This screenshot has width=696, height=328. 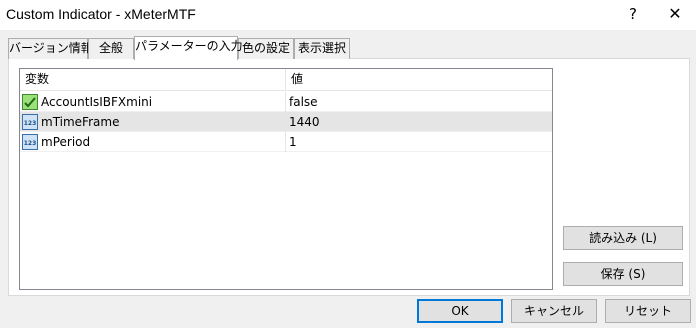 I want to click on tab-general: 全般, so click(x=111, y=48).